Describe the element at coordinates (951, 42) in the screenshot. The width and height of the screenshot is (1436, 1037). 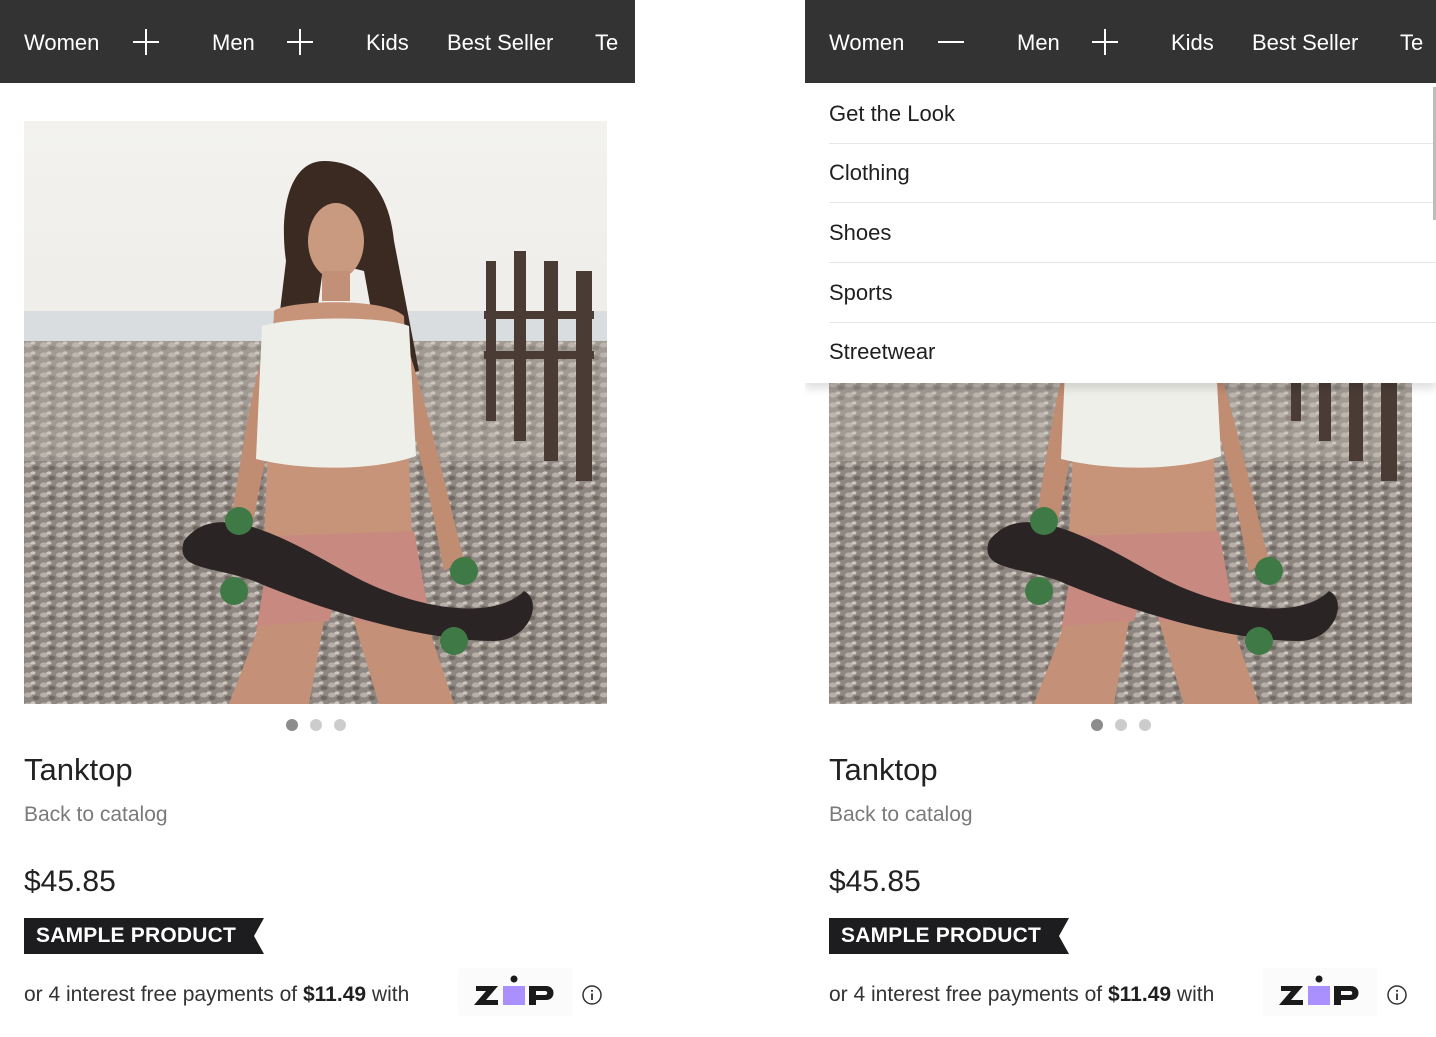
I see `minus-icon` at that location.